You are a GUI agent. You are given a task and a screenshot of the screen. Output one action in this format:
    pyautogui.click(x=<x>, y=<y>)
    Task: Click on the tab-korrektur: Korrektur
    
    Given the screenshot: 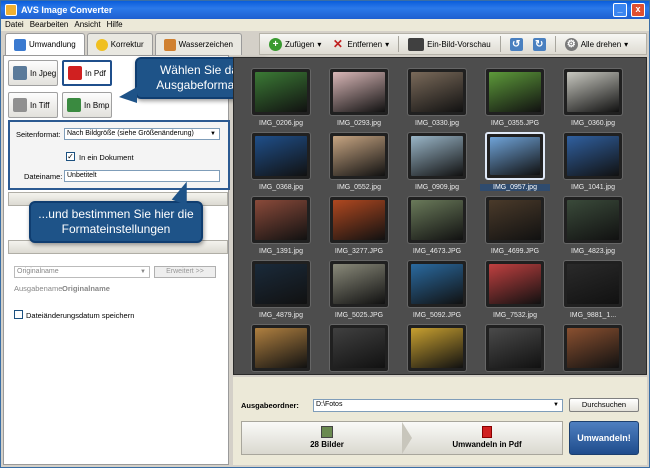 What is the action you would take?
    pyautogui.click(x=119, y=44)
    